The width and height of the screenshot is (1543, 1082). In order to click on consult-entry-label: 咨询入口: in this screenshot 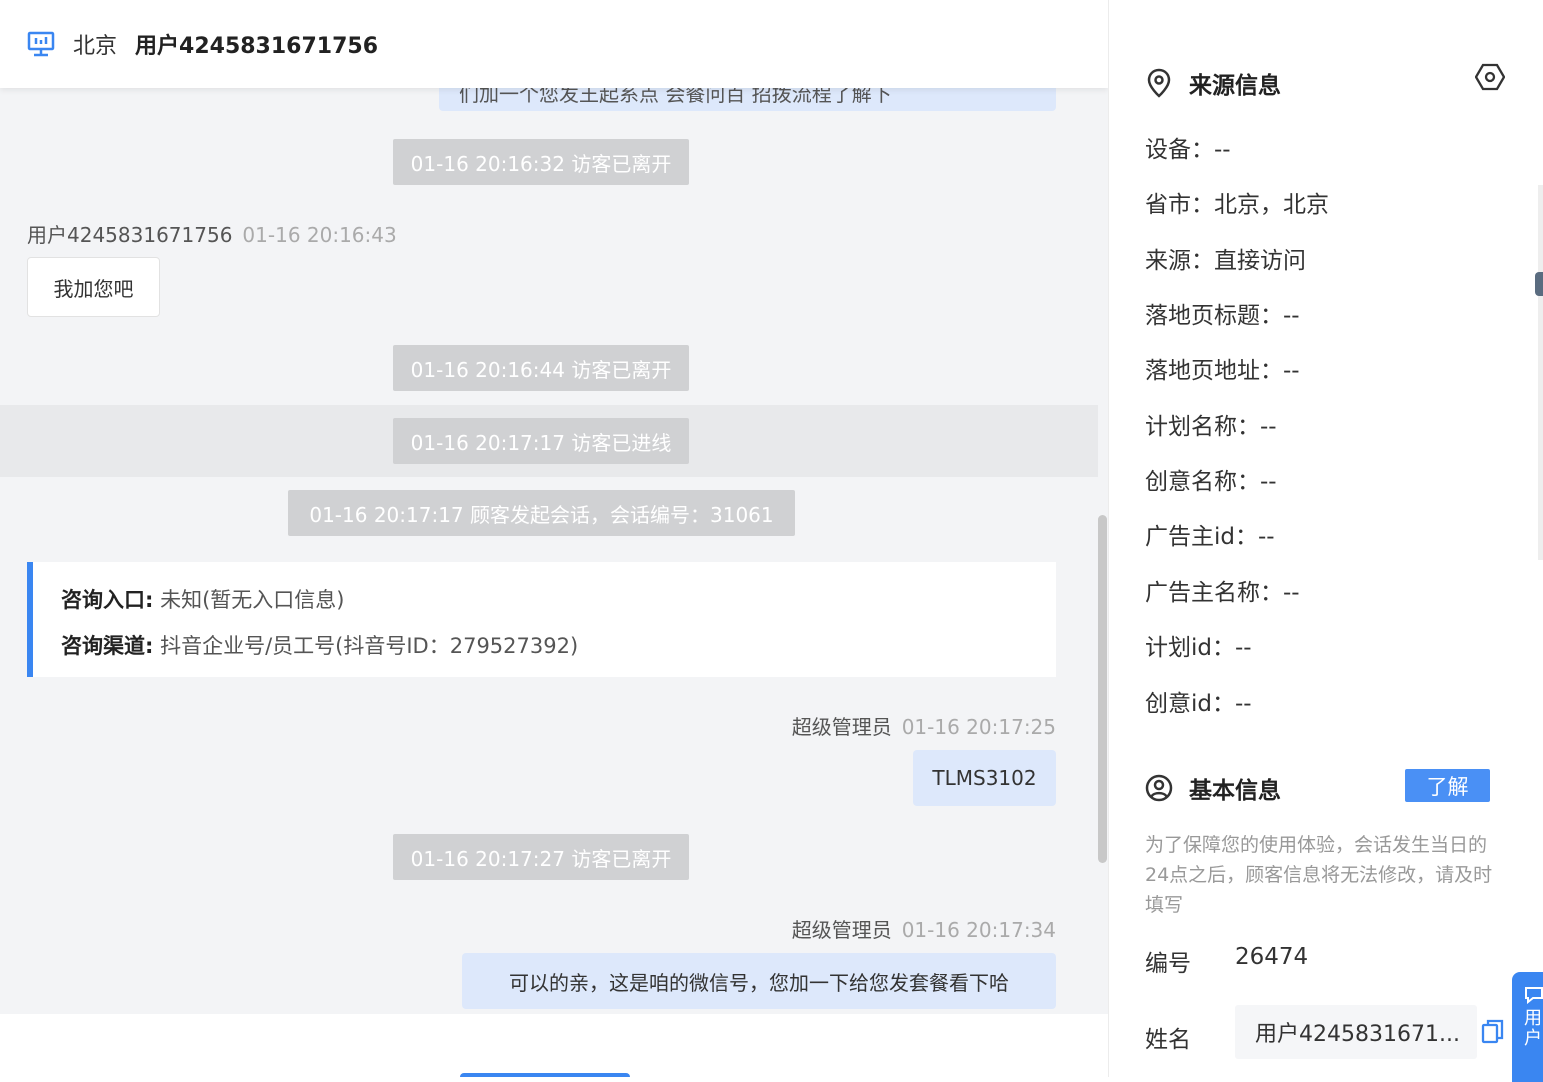, I will do `click(107, 600)`.